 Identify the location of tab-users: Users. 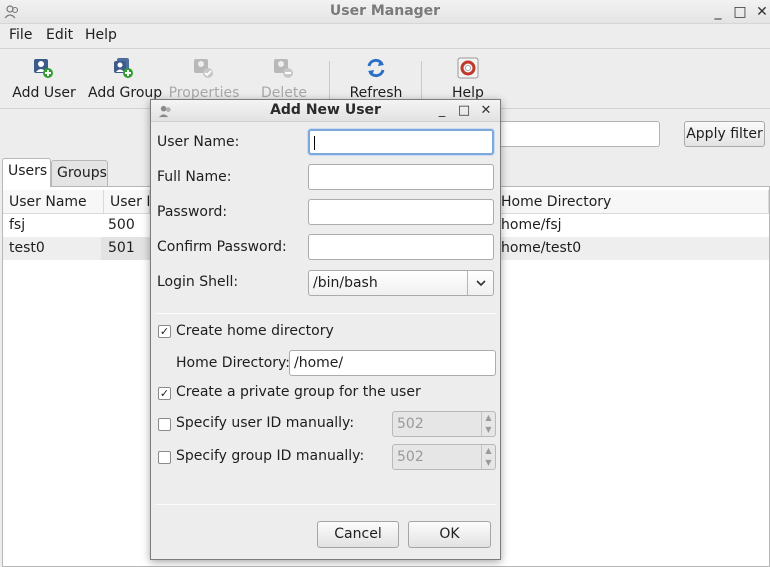
(26, 172).